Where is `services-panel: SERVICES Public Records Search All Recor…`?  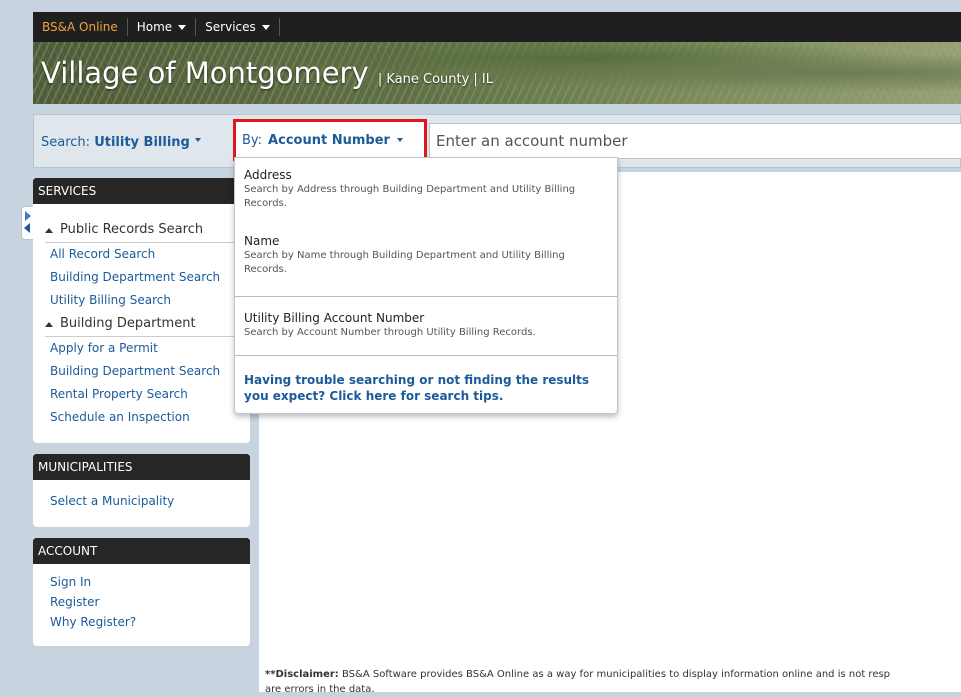 services-panel: SERVICES Public Records Search All Recor… is located at coordinates (141, 310).